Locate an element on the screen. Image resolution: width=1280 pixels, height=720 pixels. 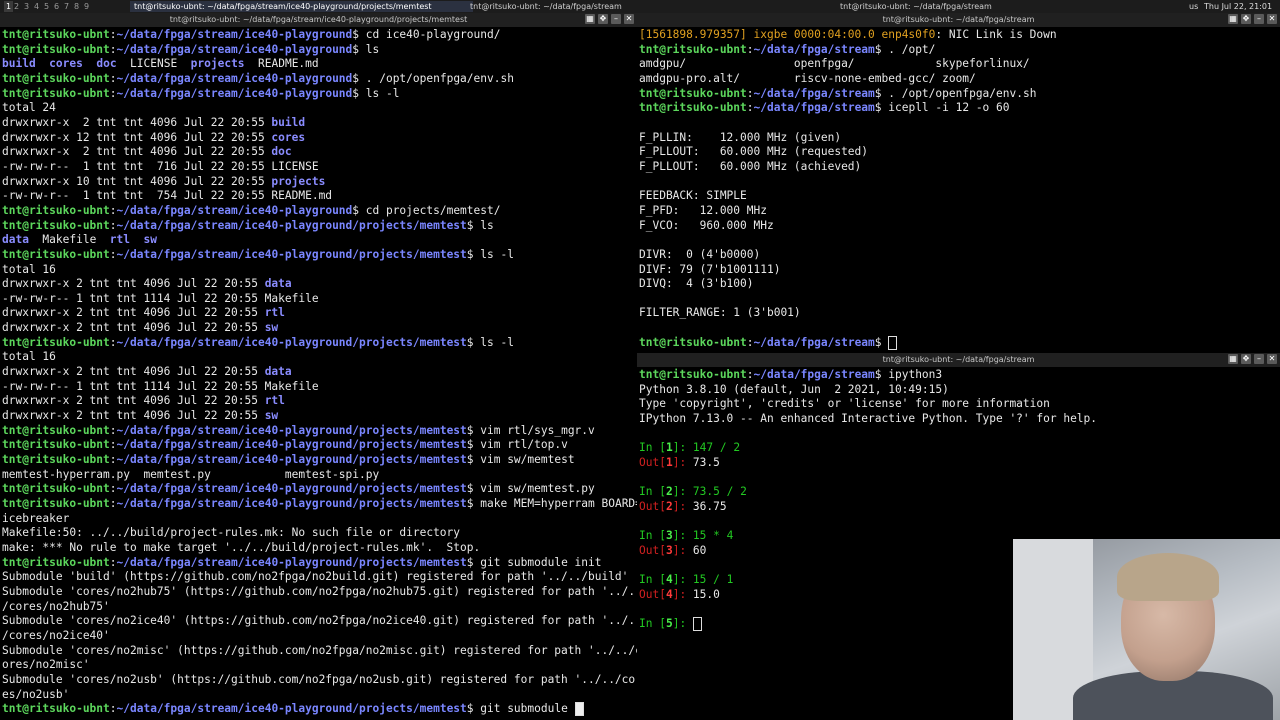
terminal-line: Out[1]: 73.5 is located at coordinates (959, 463).